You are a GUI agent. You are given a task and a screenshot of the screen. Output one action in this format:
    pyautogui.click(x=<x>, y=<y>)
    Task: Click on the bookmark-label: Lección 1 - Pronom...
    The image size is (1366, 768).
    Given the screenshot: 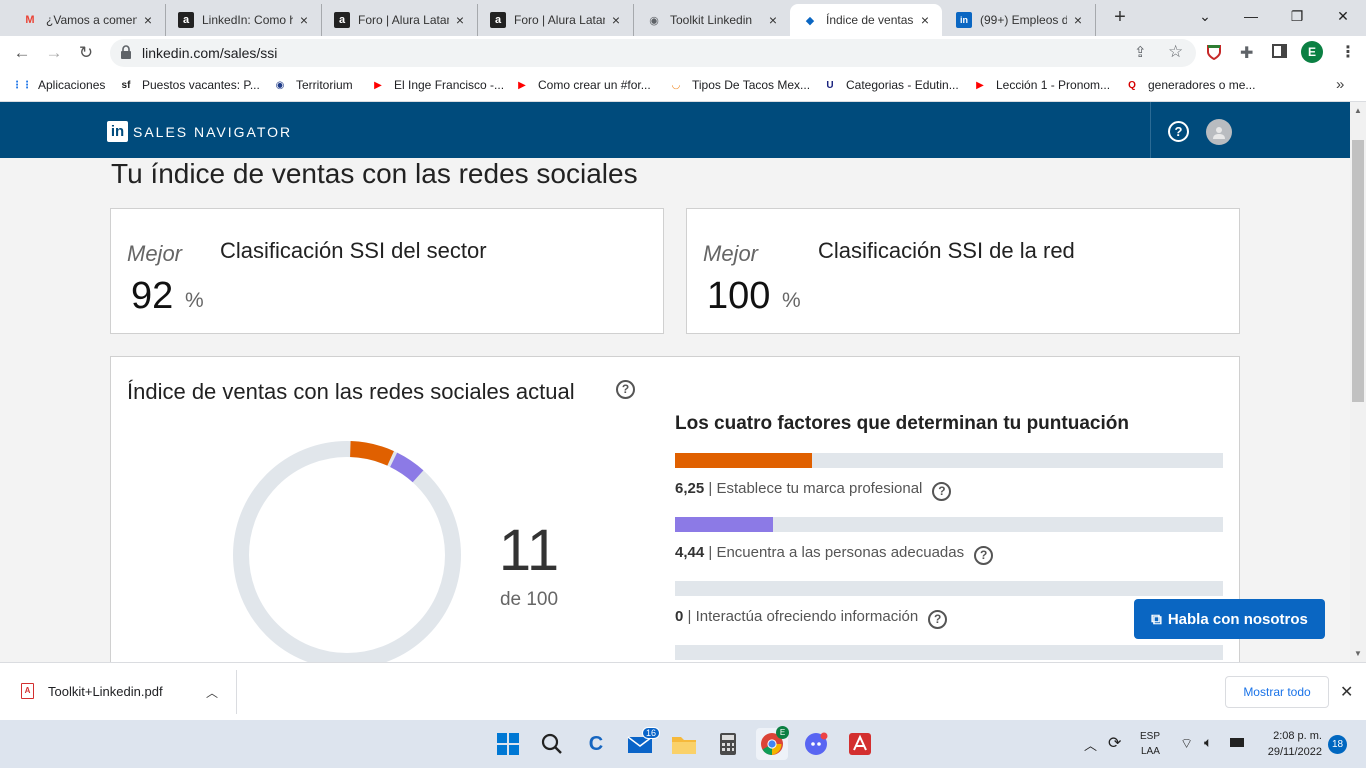 What is the action you would take?
    pyautogui.click(x=1053, y=85)
    